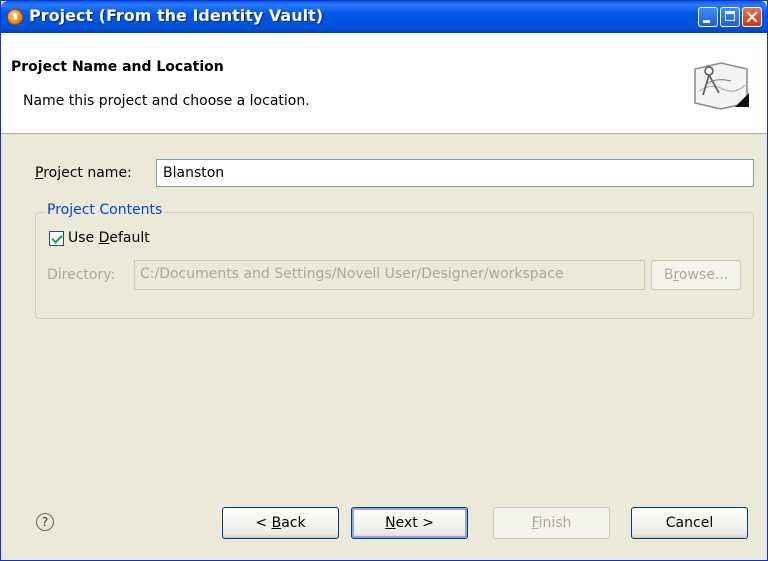 The width and height of the screenshot is (768, 561). I want to click on project-name-label: Project name:, so click(83, 173).